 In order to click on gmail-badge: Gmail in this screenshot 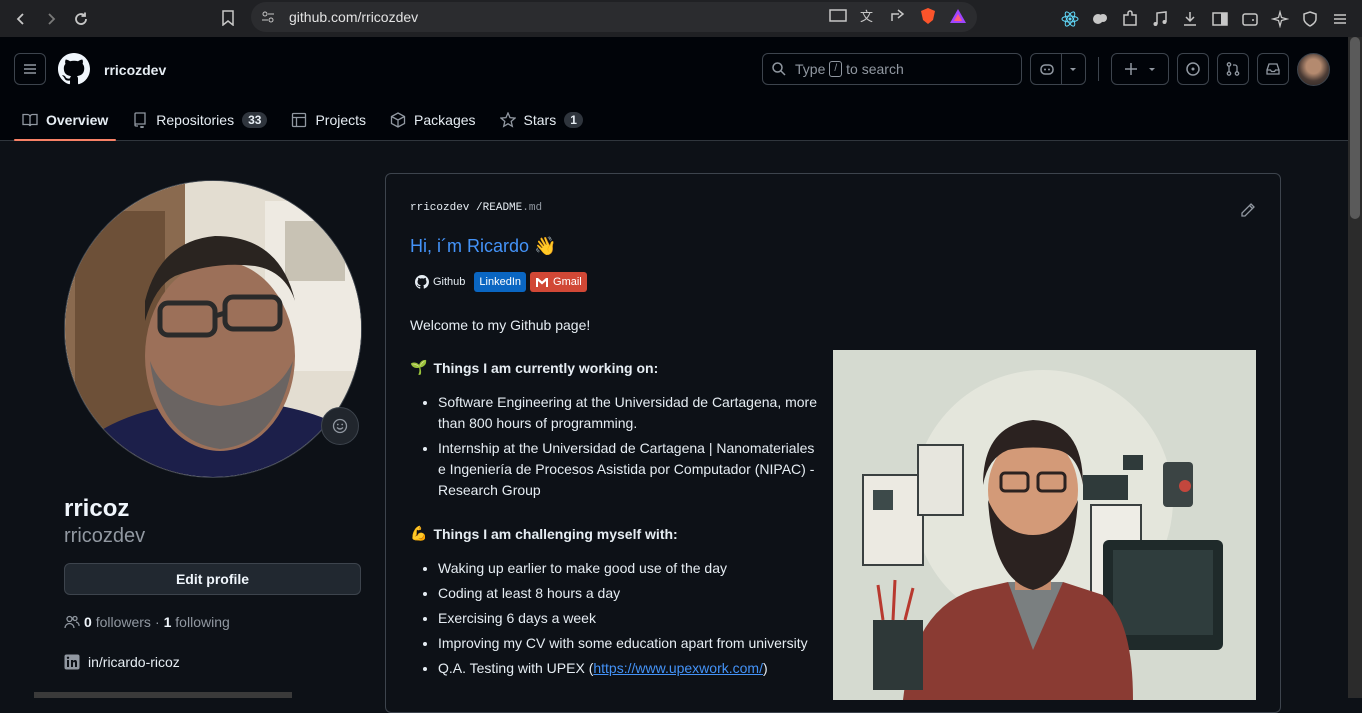, I will do `click(558, 282)`.